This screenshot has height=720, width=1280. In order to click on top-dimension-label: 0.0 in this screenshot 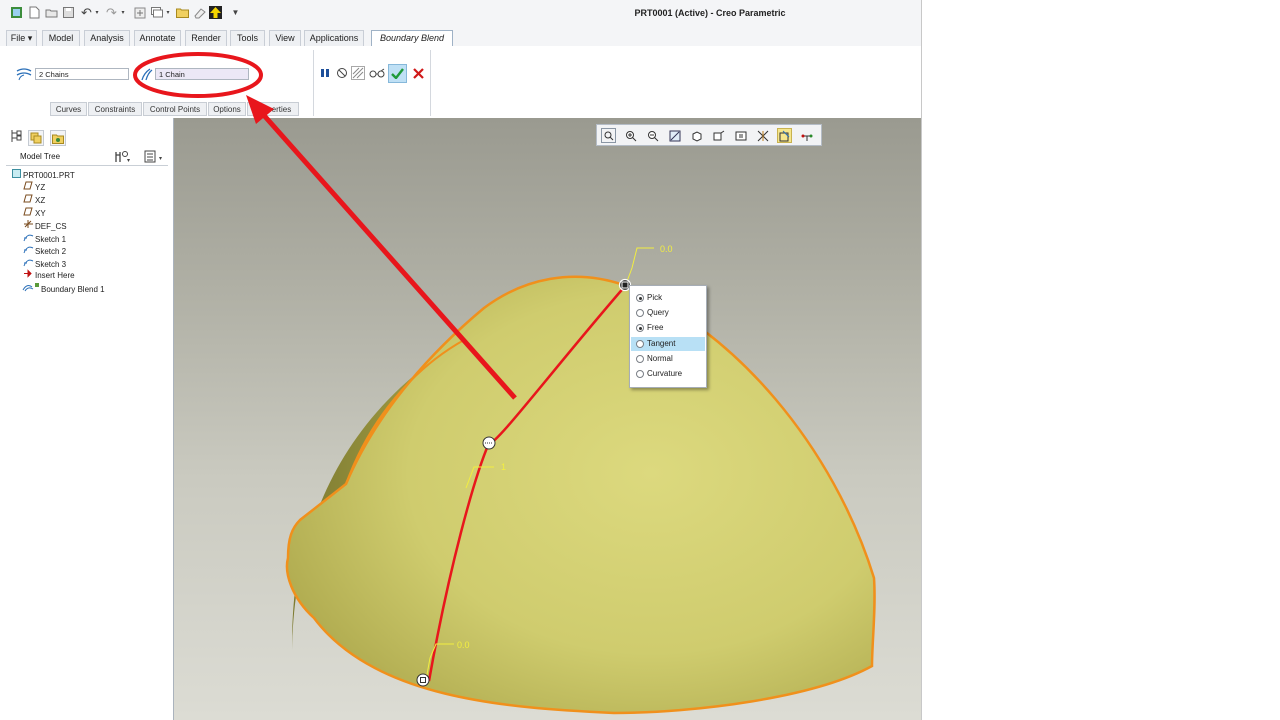, I will do `click(666, 249)`.